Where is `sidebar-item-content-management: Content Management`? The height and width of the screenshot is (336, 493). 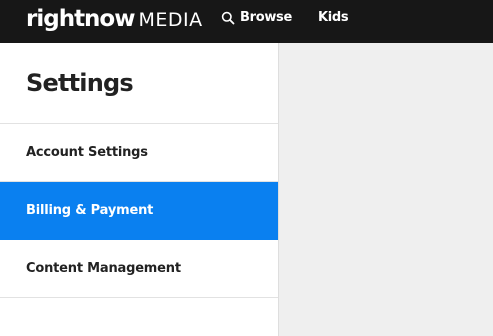 sidebar-item-content-management: Content Management is located at coordinates (139, 269).